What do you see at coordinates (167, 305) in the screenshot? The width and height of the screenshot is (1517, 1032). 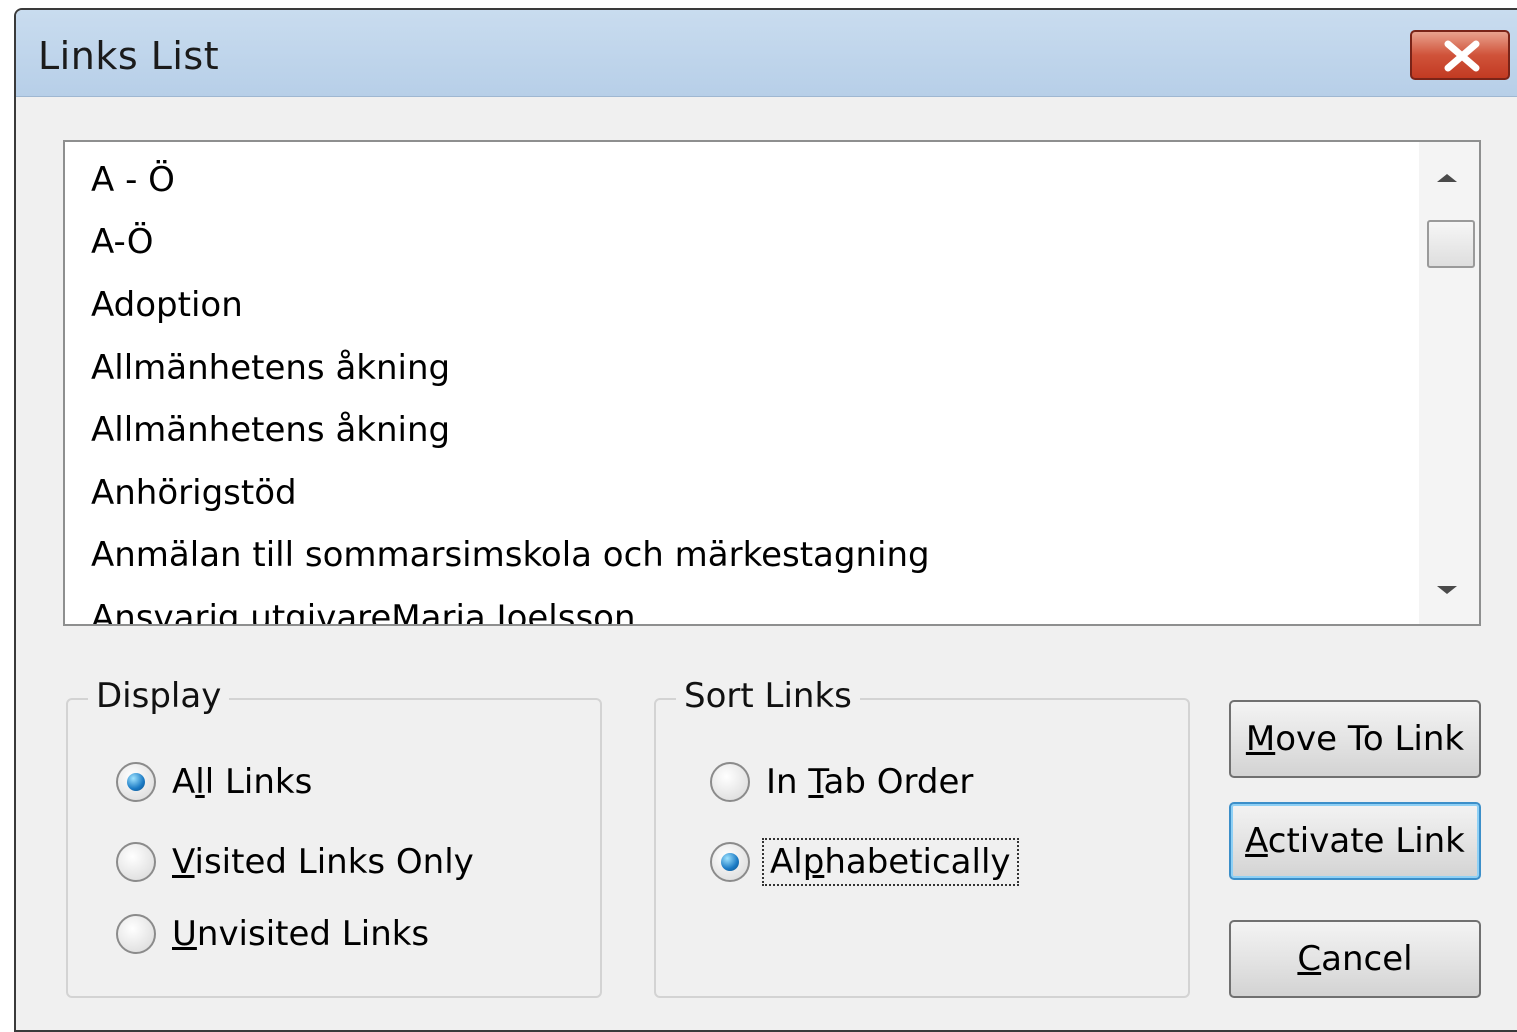 I see `list-item: Adoption` at bounding box center [167, 305].